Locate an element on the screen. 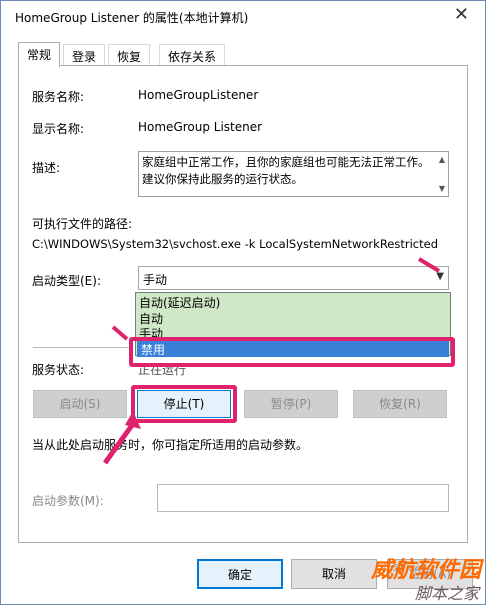 The width and height of the screenshot is (486, 606). startup-type-label: 启动类型(E): is located at coordinates (66, 281).